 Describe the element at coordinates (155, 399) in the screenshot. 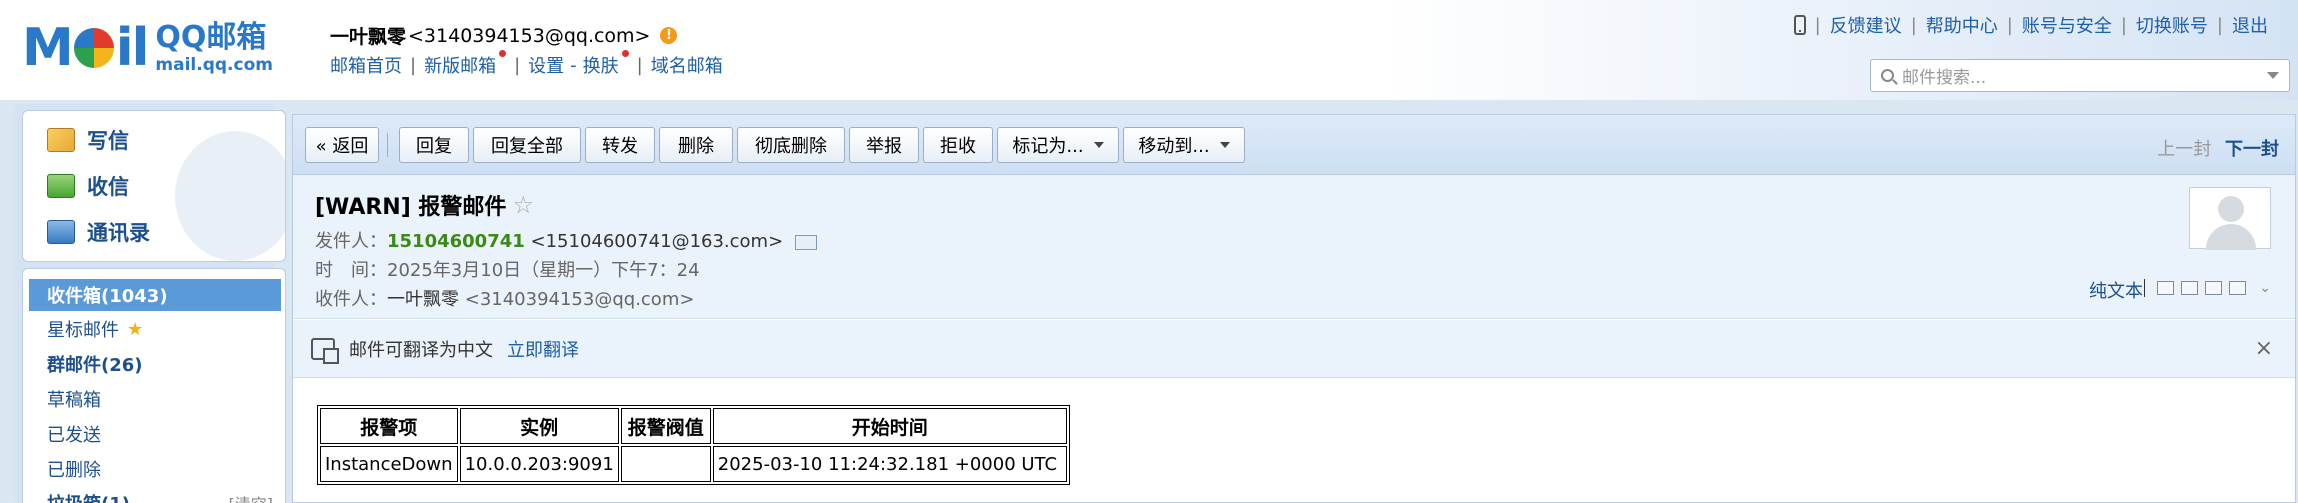

I see `folder-drafts: 草稿箱` at that location.